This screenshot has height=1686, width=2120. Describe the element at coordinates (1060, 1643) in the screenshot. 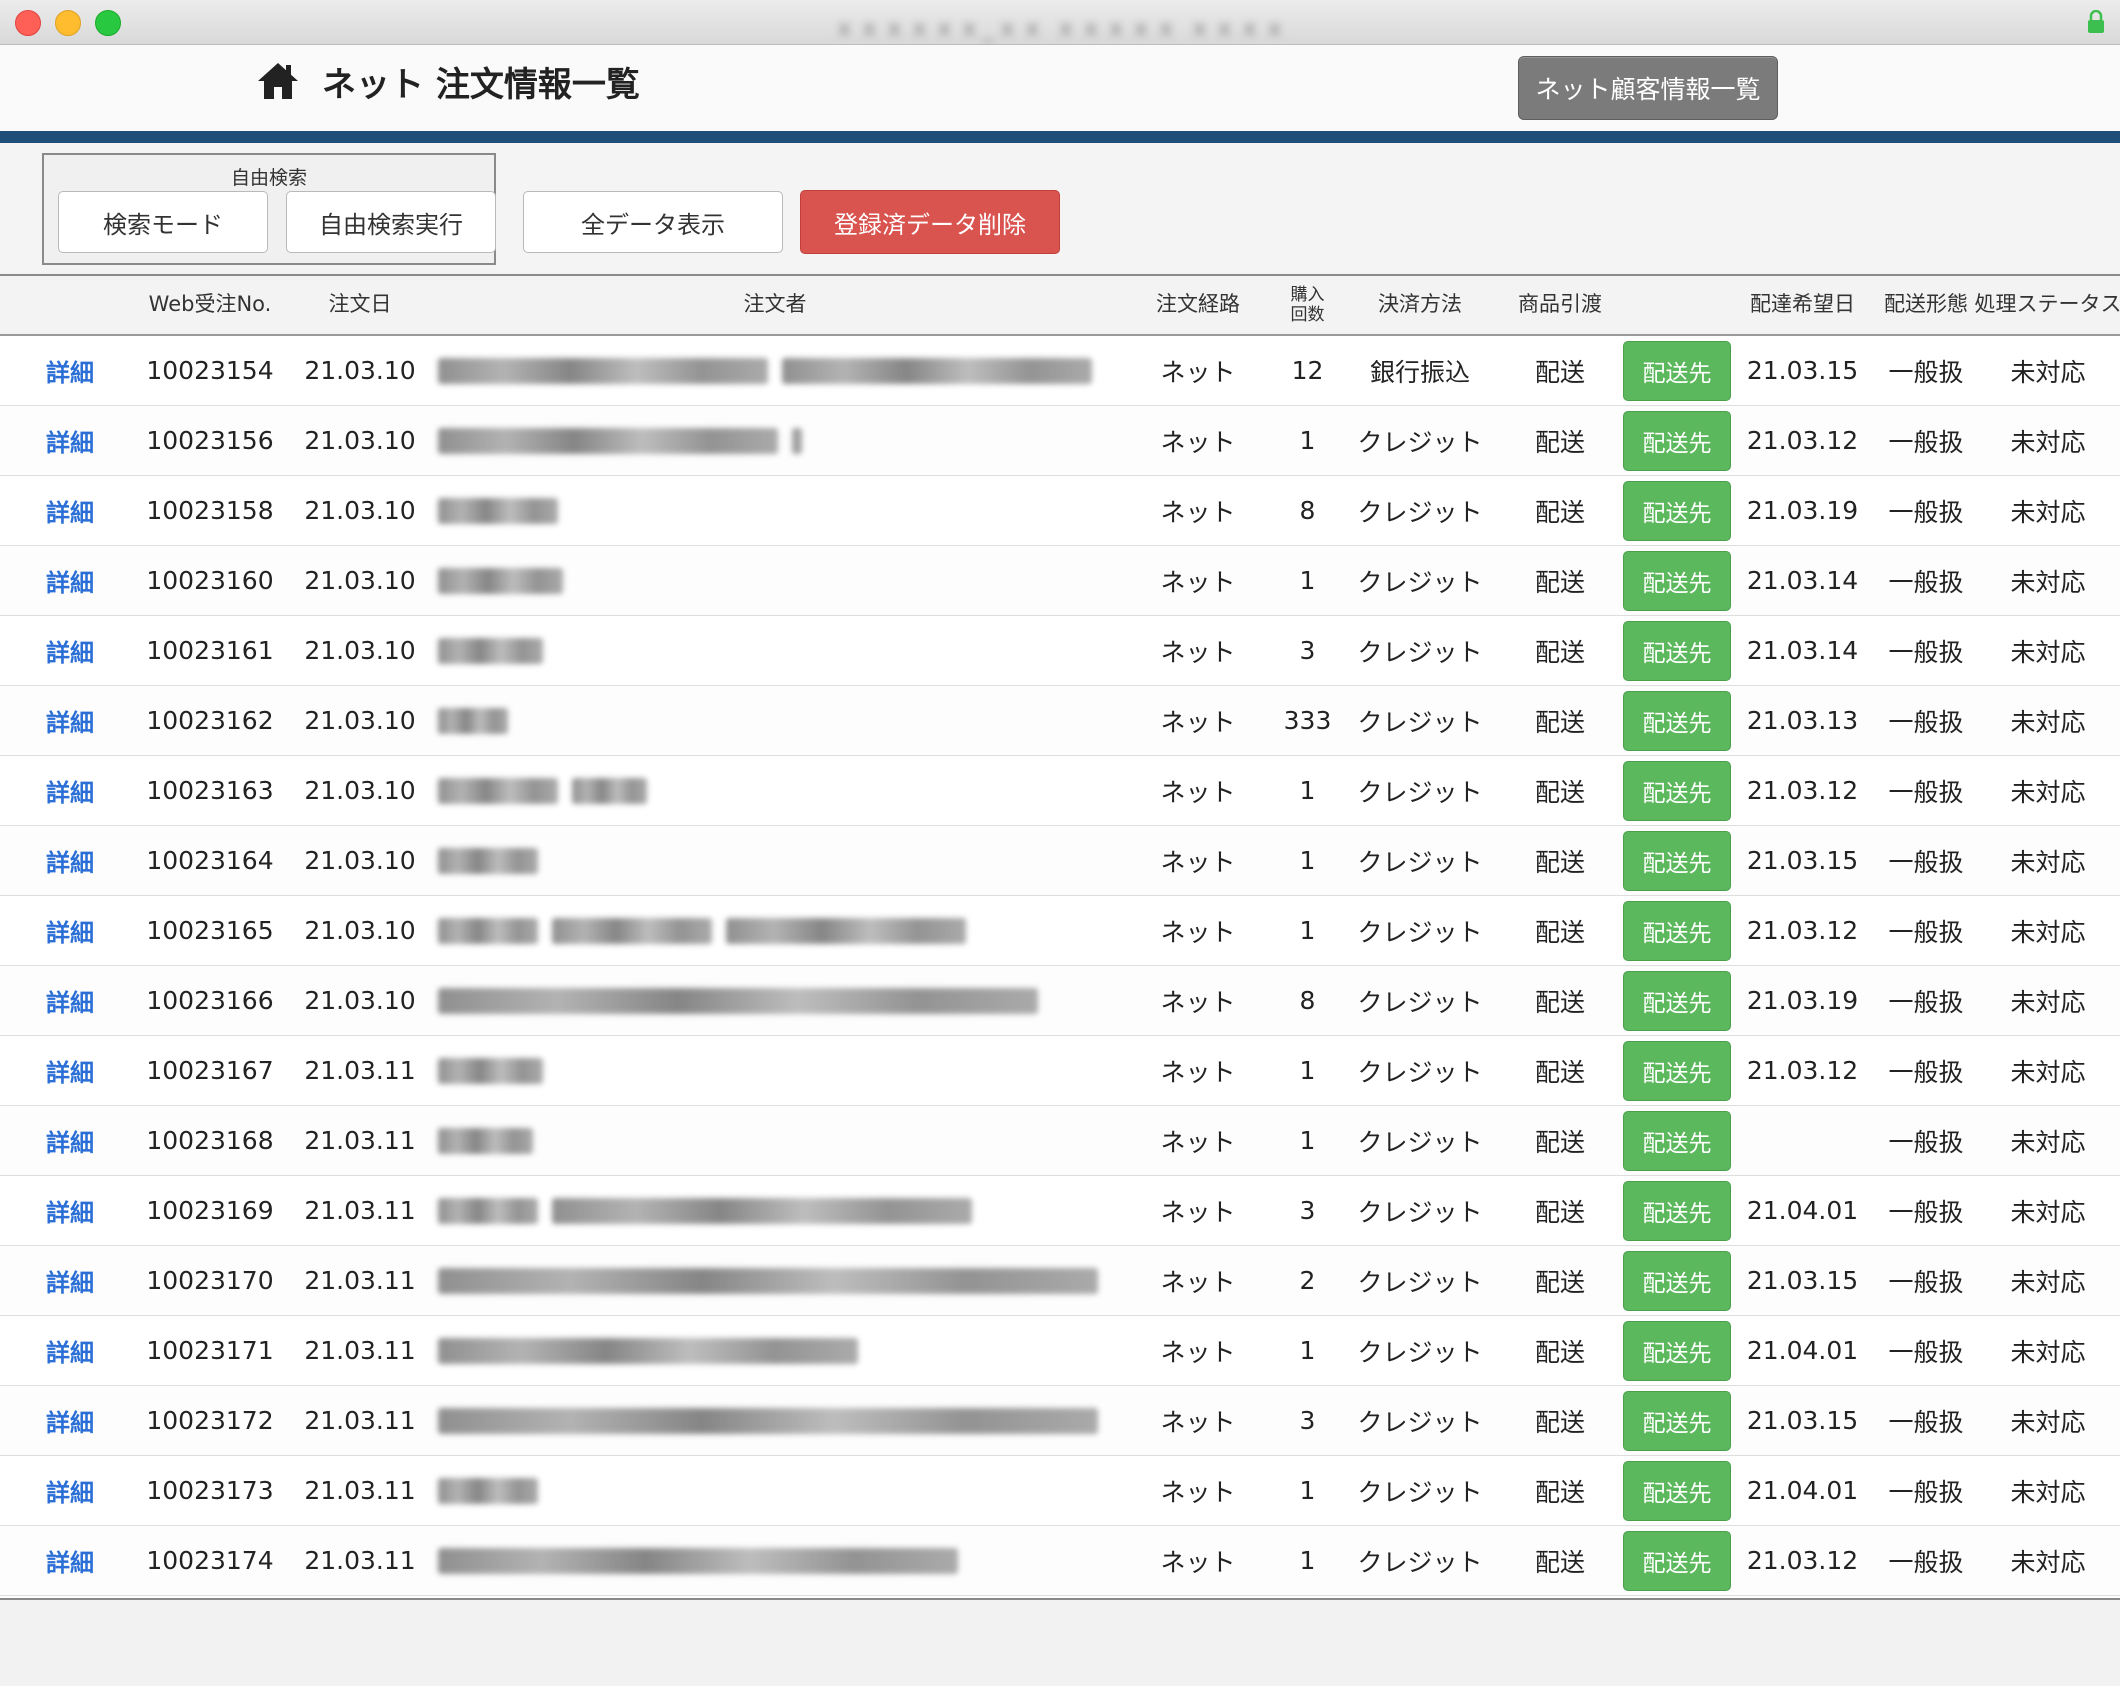

I see `footer-area` at that location.